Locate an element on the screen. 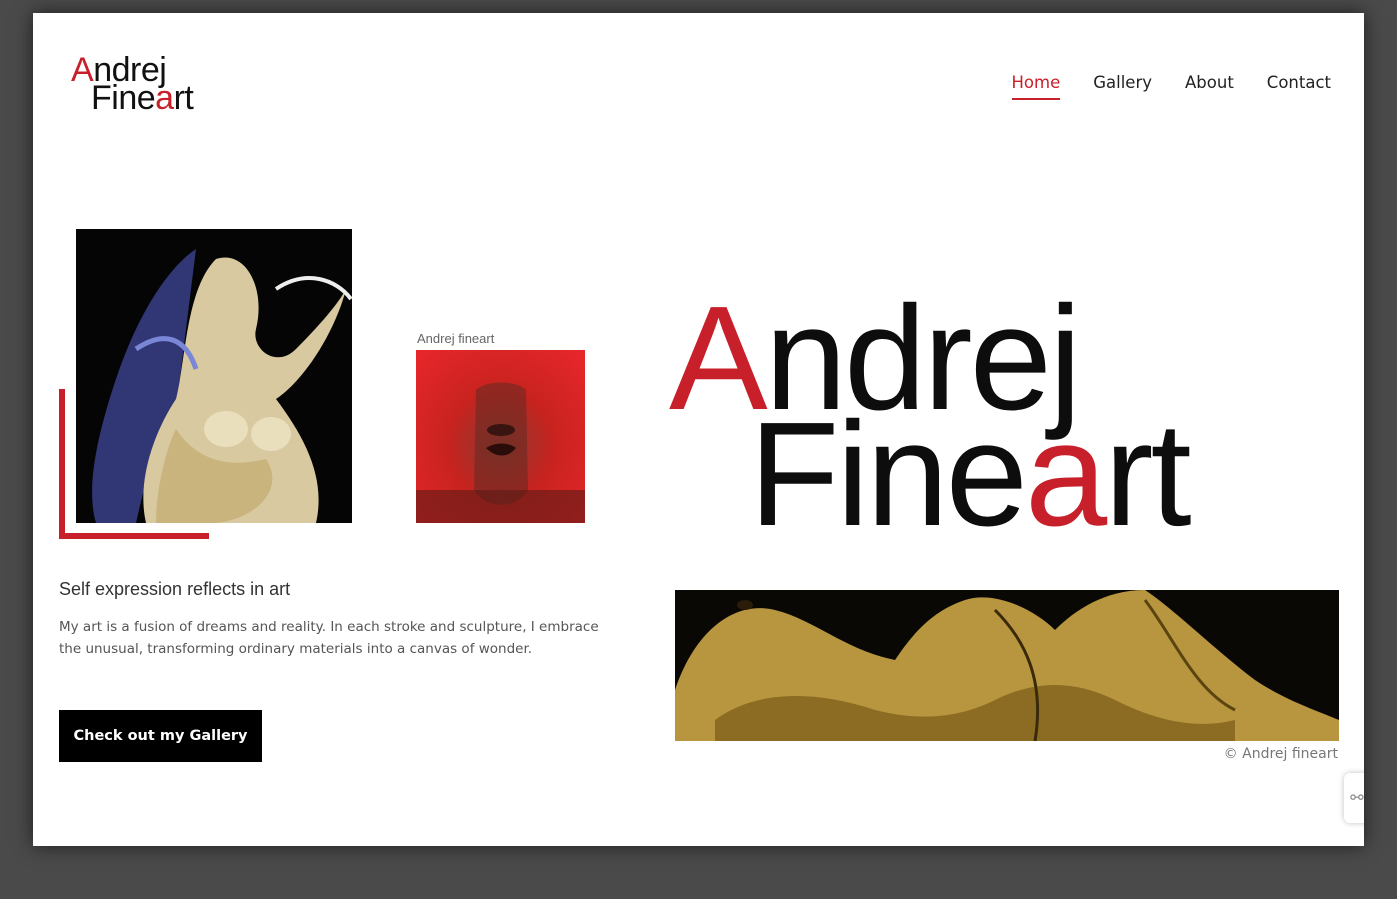 The image size is (1397, 899). nav-about: About is located at coordinates (1209, 86).